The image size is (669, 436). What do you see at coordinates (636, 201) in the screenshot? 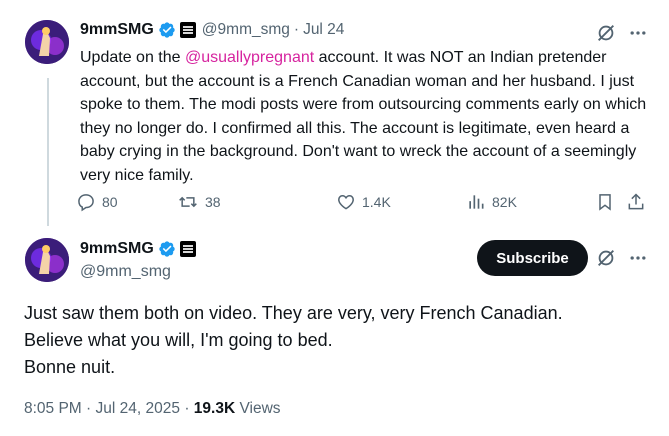
I see `share-icon` at bounding box center [636, 201].